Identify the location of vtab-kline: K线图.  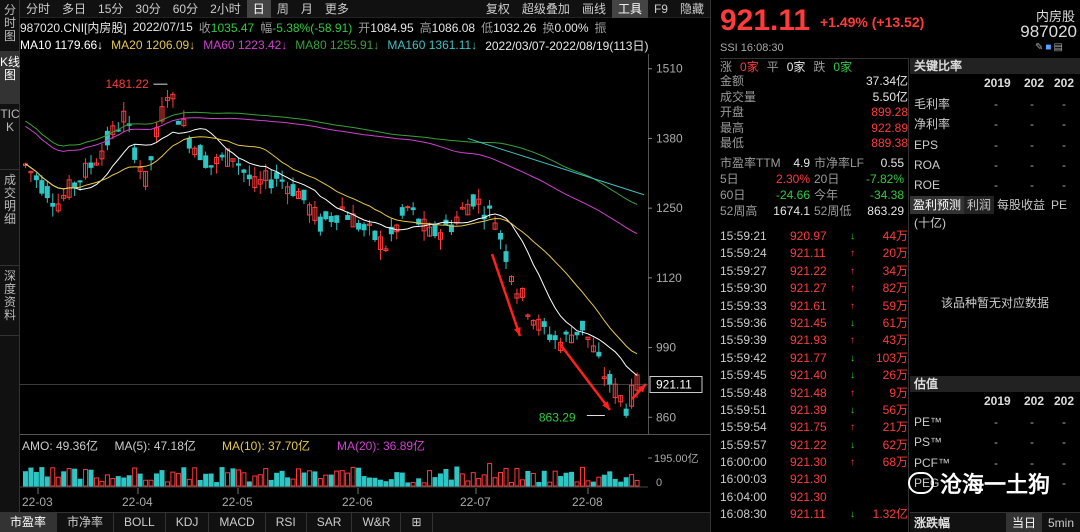
(10, 78).